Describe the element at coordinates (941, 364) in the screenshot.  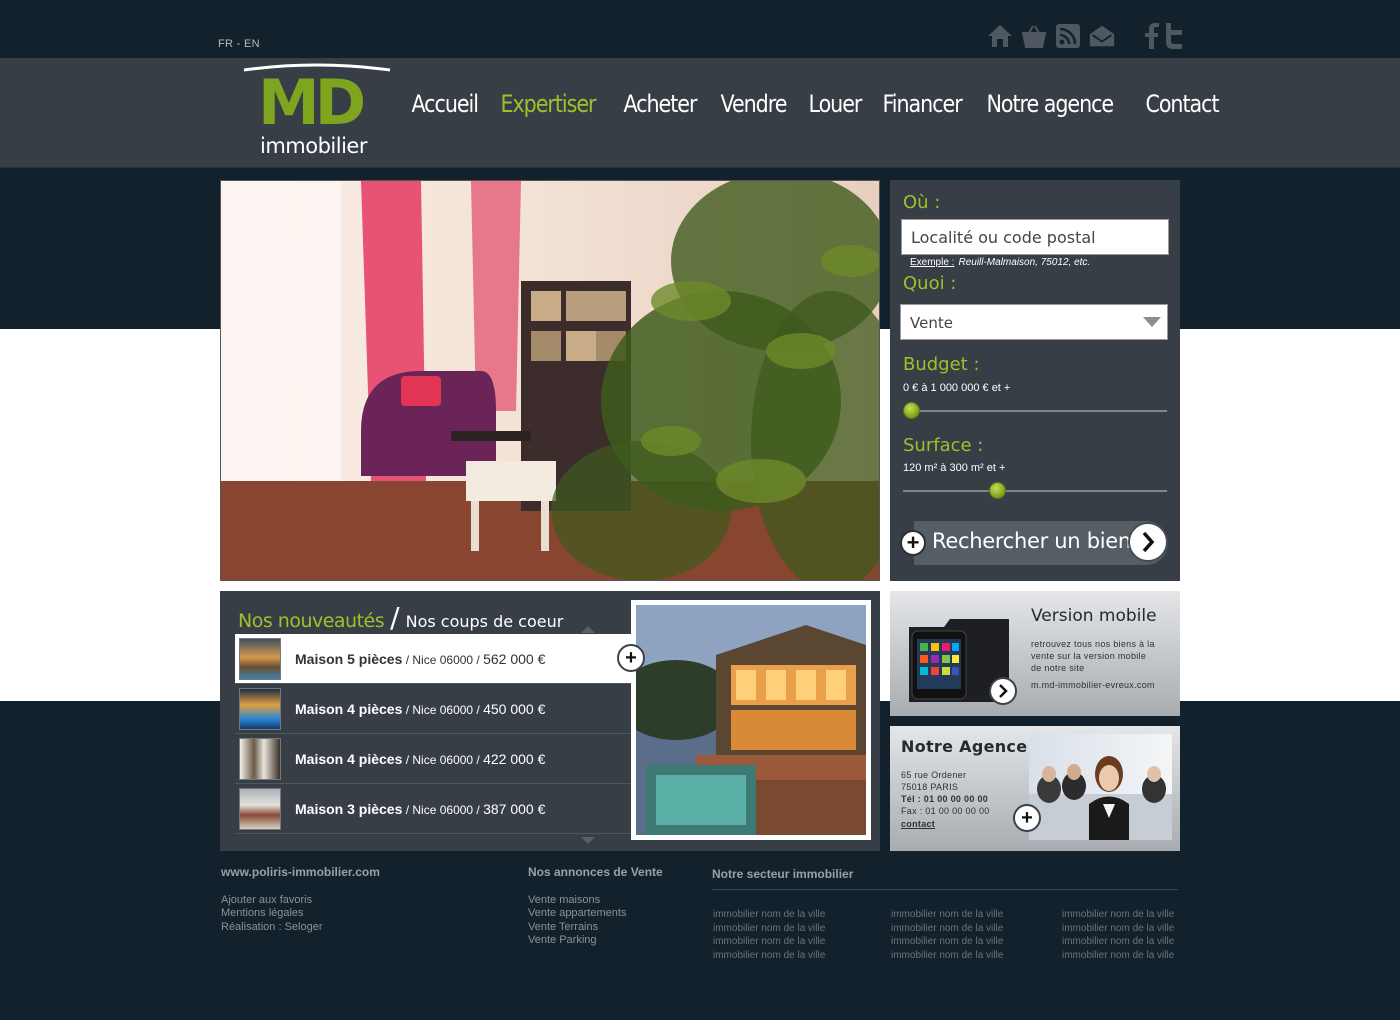
I see `budget-label: Budget :` at that location.